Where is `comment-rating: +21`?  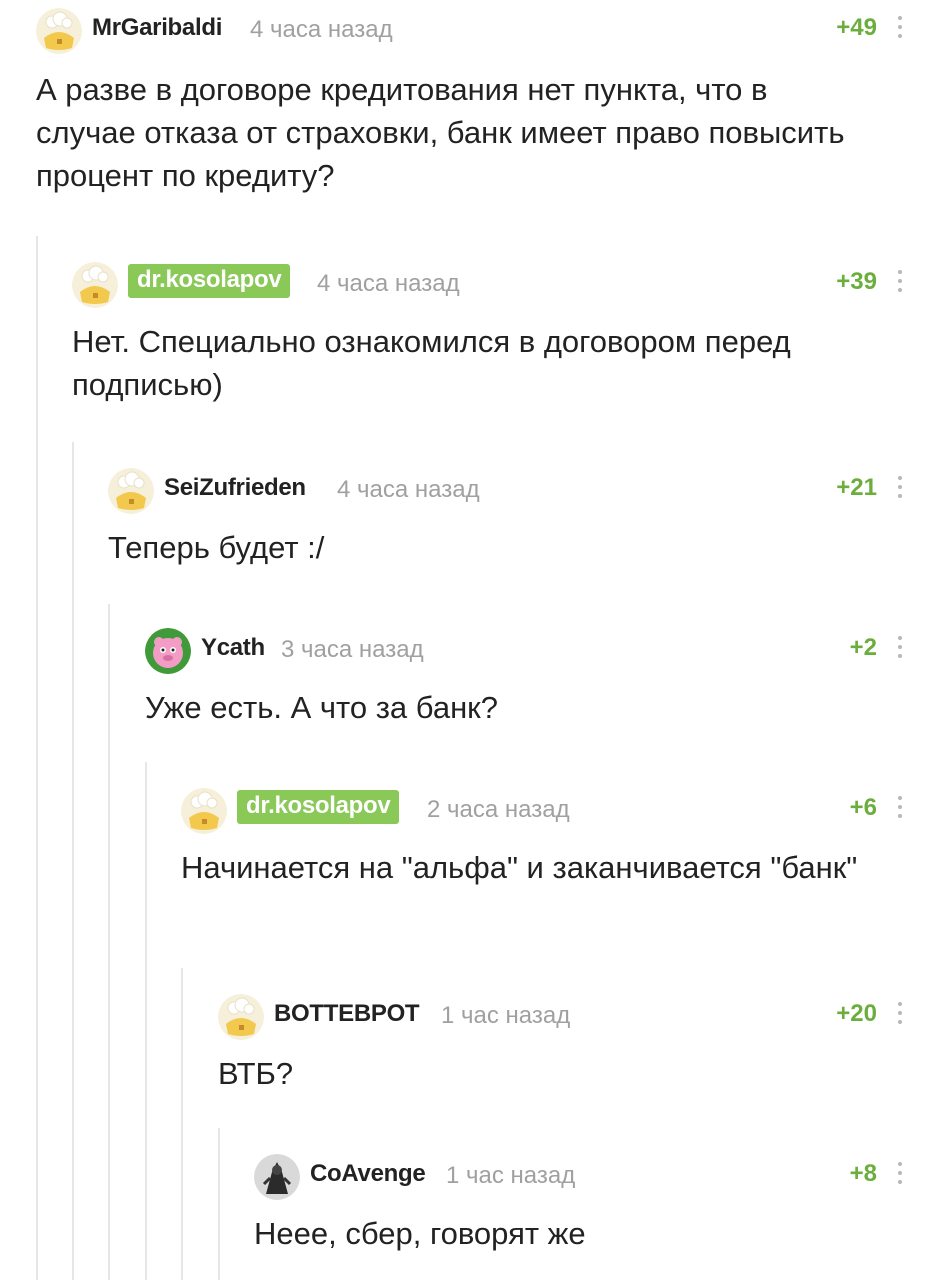
comment-rating: +21 is located at coordinates (856, 487).